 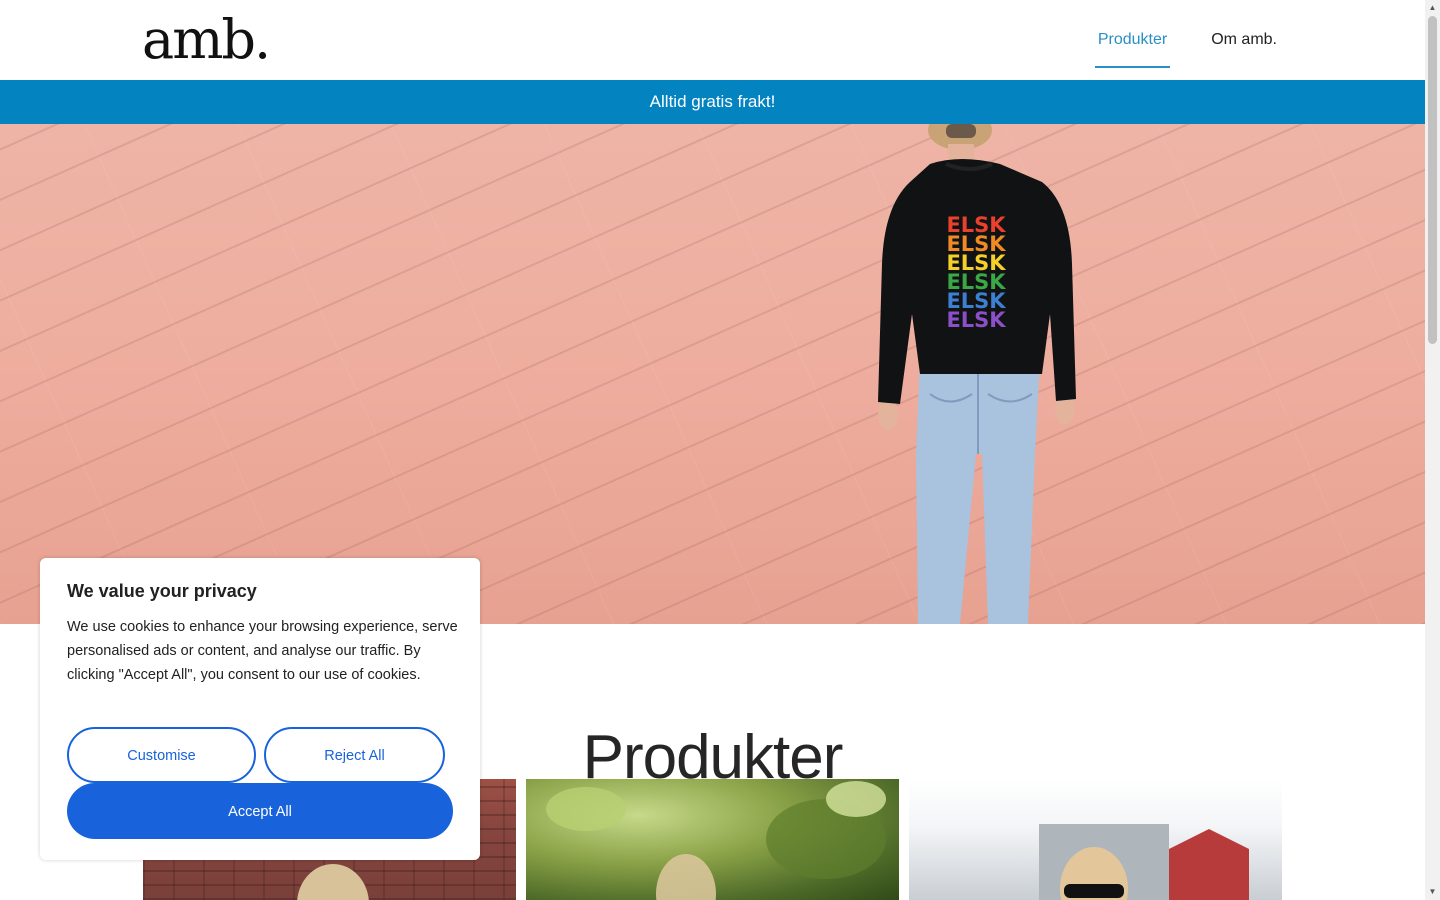 What do you see at coordinates (712, 102) in the screenshot?
I see `free-shipping-banner: Alltid gratis frakt!` at bounding box center [712, 102].